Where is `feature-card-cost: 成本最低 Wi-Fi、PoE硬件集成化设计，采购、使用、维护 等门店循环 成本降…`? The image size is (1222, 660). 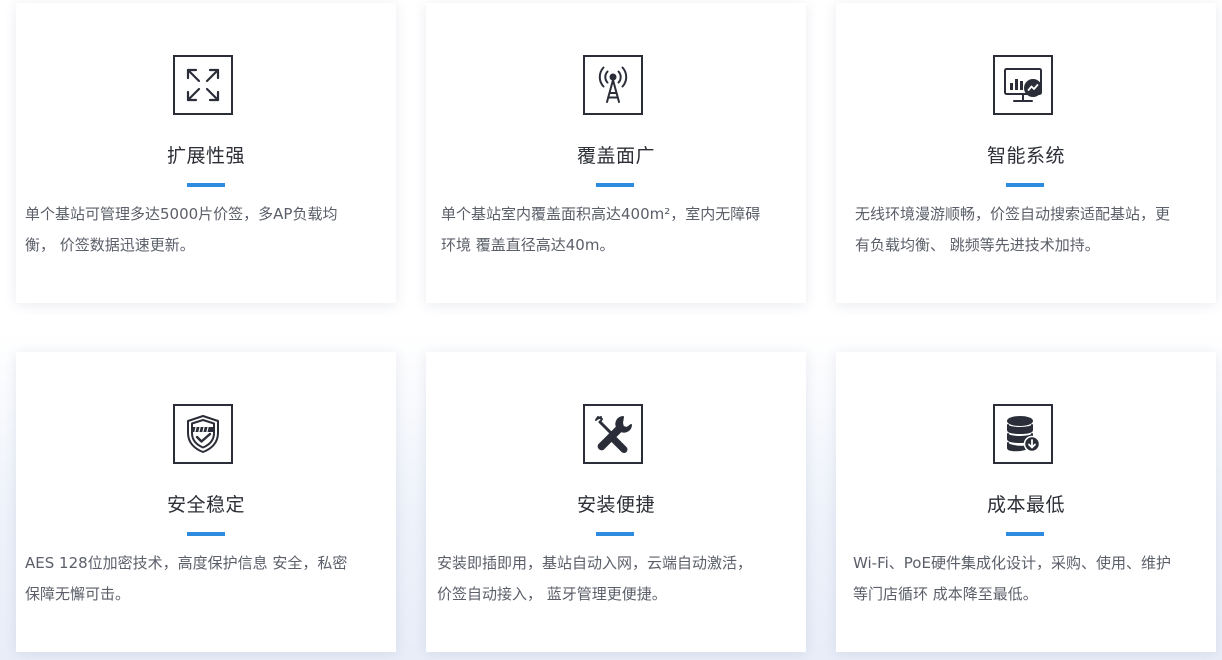 feature-card-cost: 成本最低 Wi-Fi、PoE硬件集成化设计，采购、使用、维护 等门店循环 成本降… is located at coordinates (1026, 502).